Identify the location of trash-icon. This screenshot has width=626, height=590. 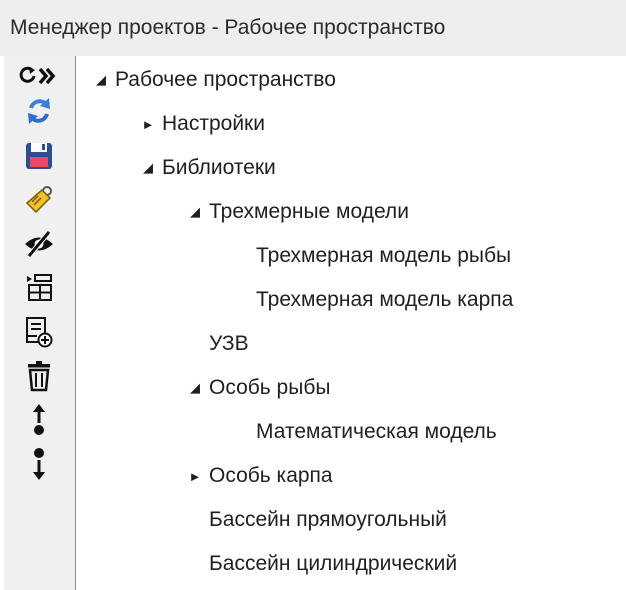
(39, 376).